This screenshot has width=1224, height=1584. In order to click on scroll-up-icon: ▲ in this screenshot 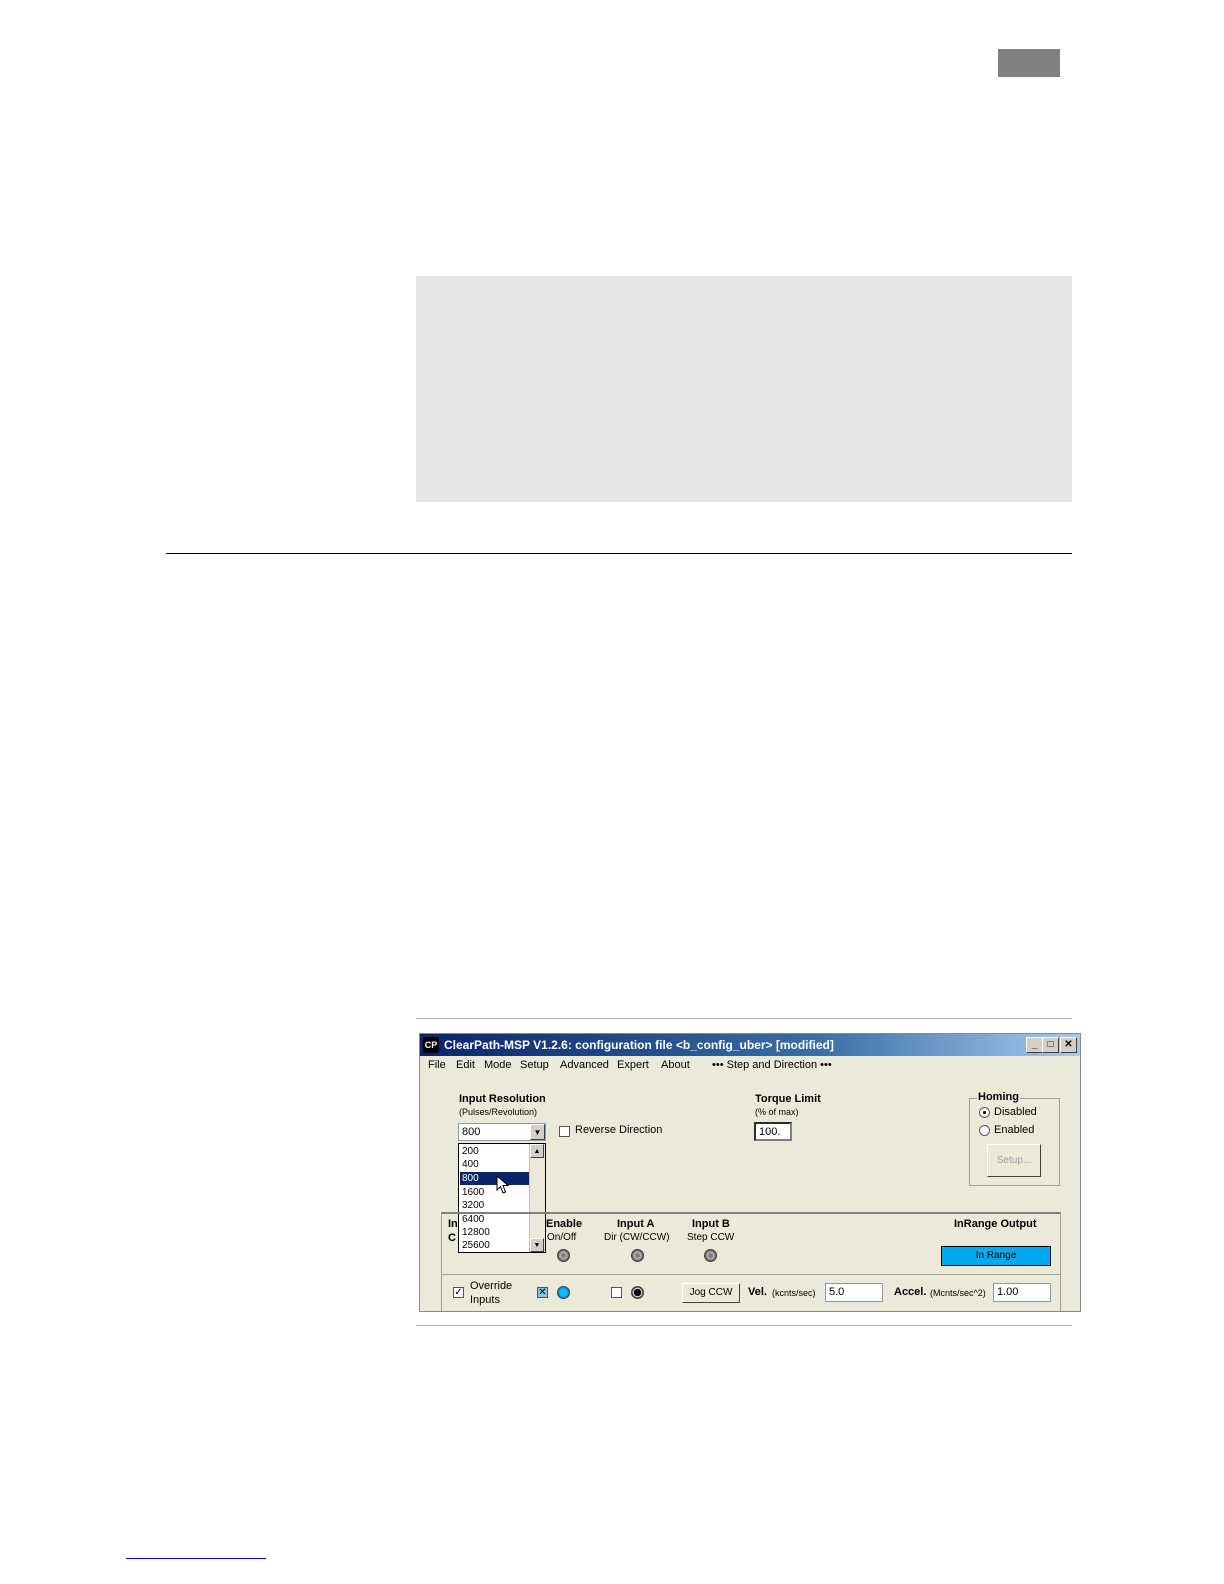, I will do `click(537, 1151)`.